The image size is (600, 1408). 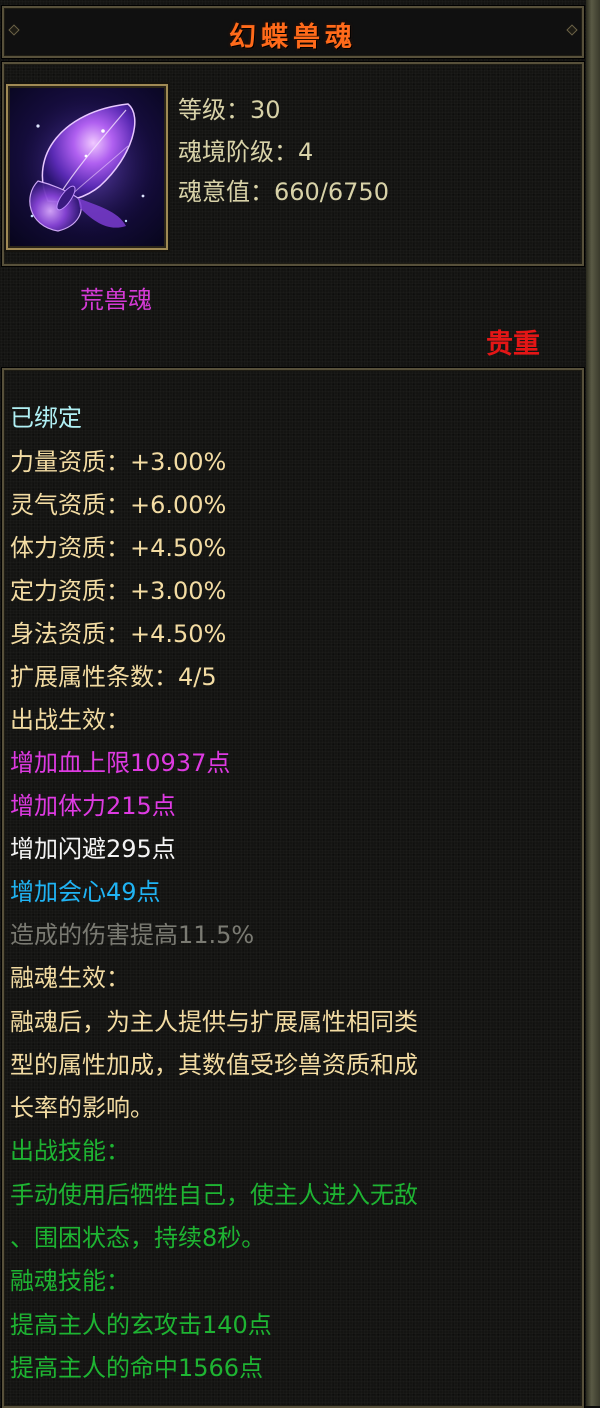 What do you see at coordinates (214, 1195) in the screenshot?
I see `battle-skill-desc-line: 手动使用后牺牲自己，使主人进入无敌` at bounding box center [214, 1195].